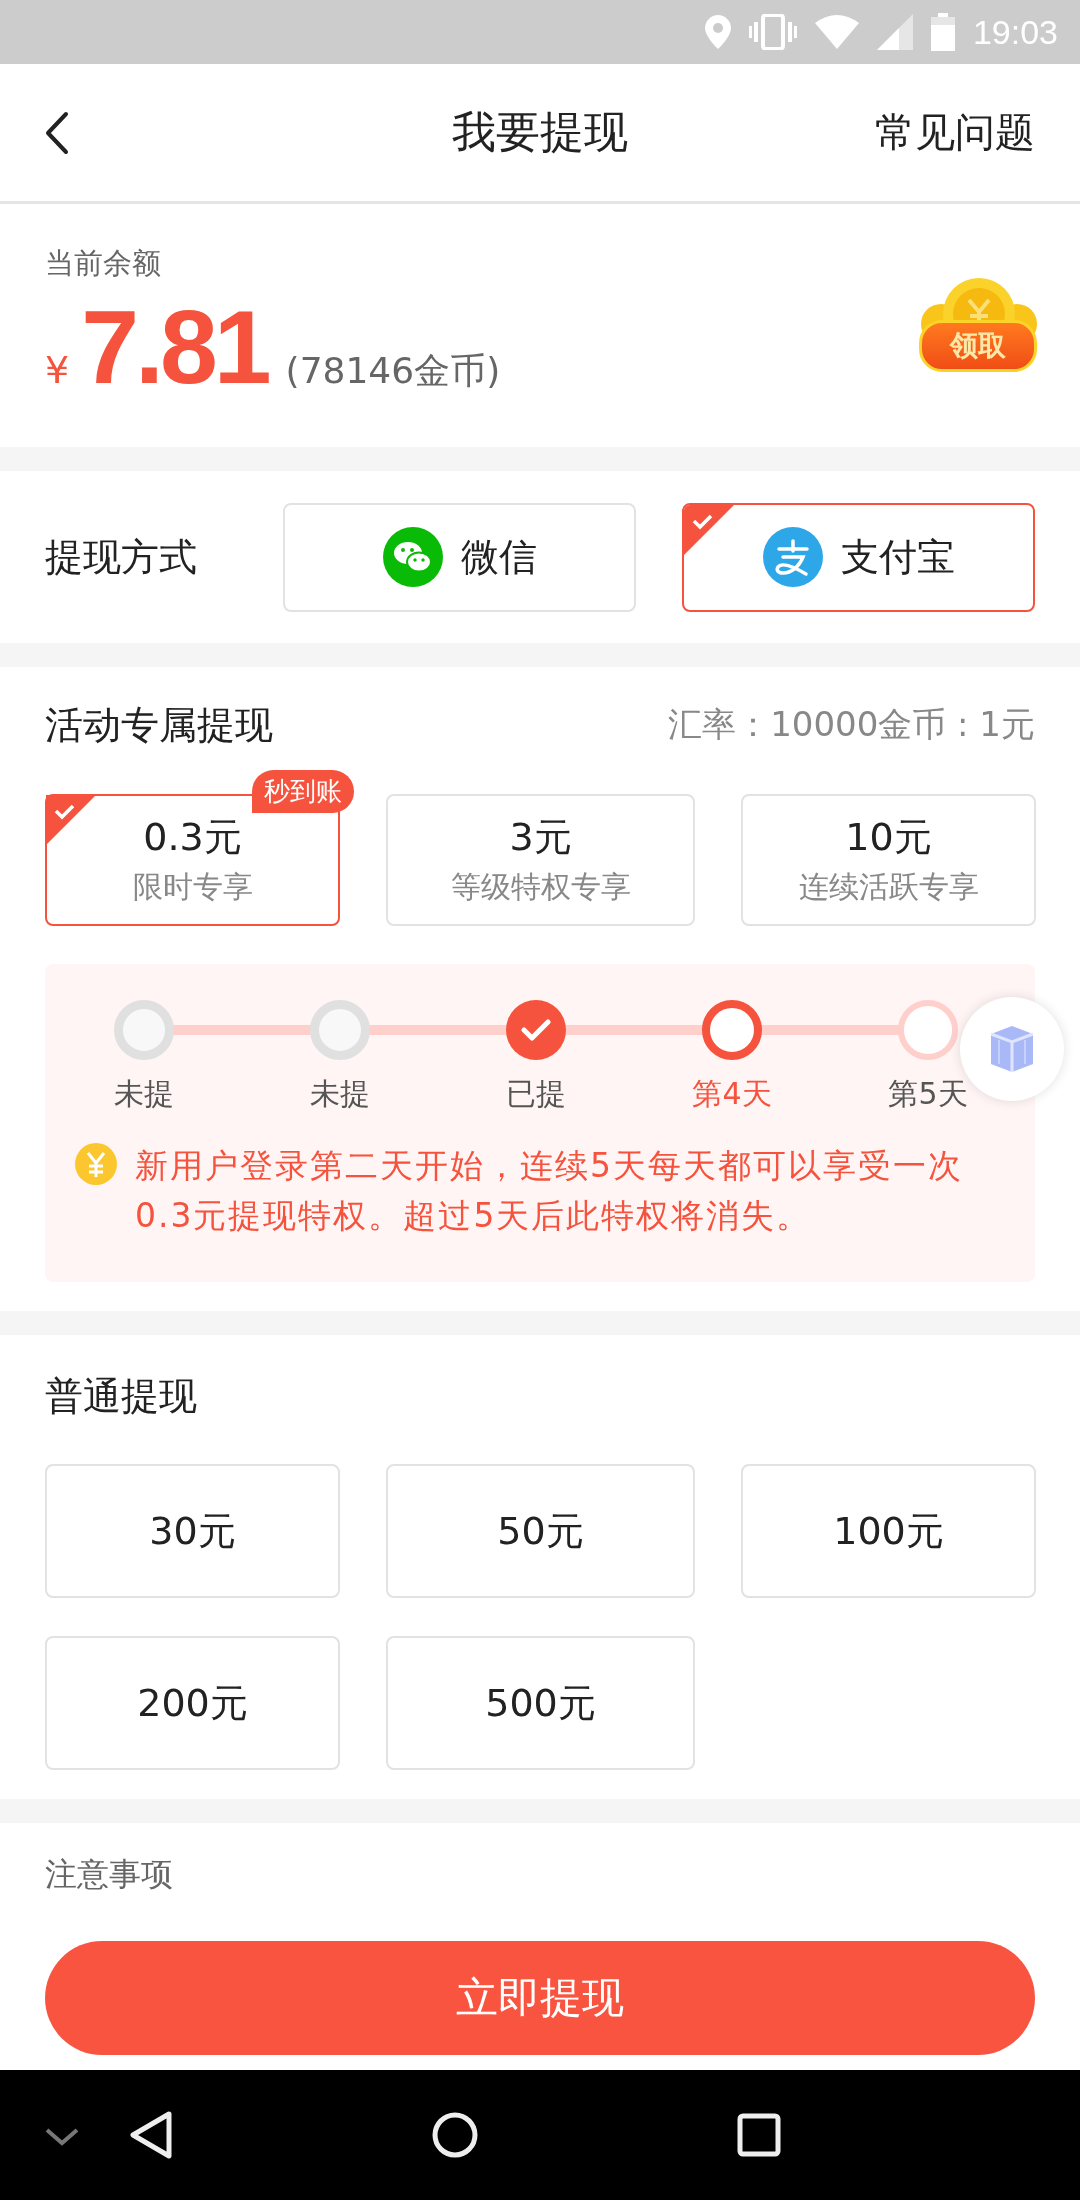 The height and width of the screenshot is (2200, 1080). Describe the element at coordinates (888, 887) in the screenshot. I see `option-note: 连续活跃专享` at that location.